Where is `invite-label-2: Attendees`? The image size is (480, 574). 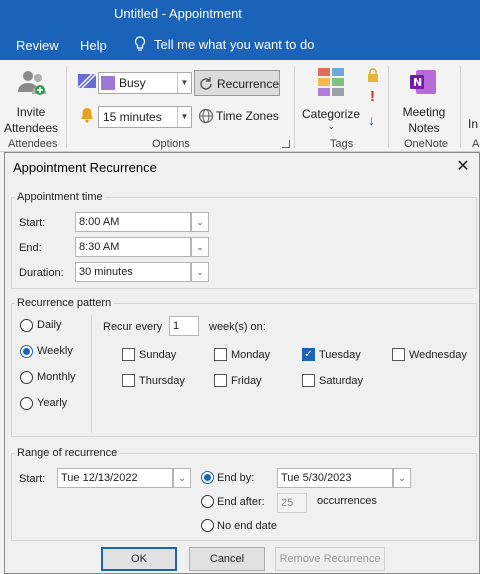 invite-label-2: Attendees is located at coordinates (31, 128).